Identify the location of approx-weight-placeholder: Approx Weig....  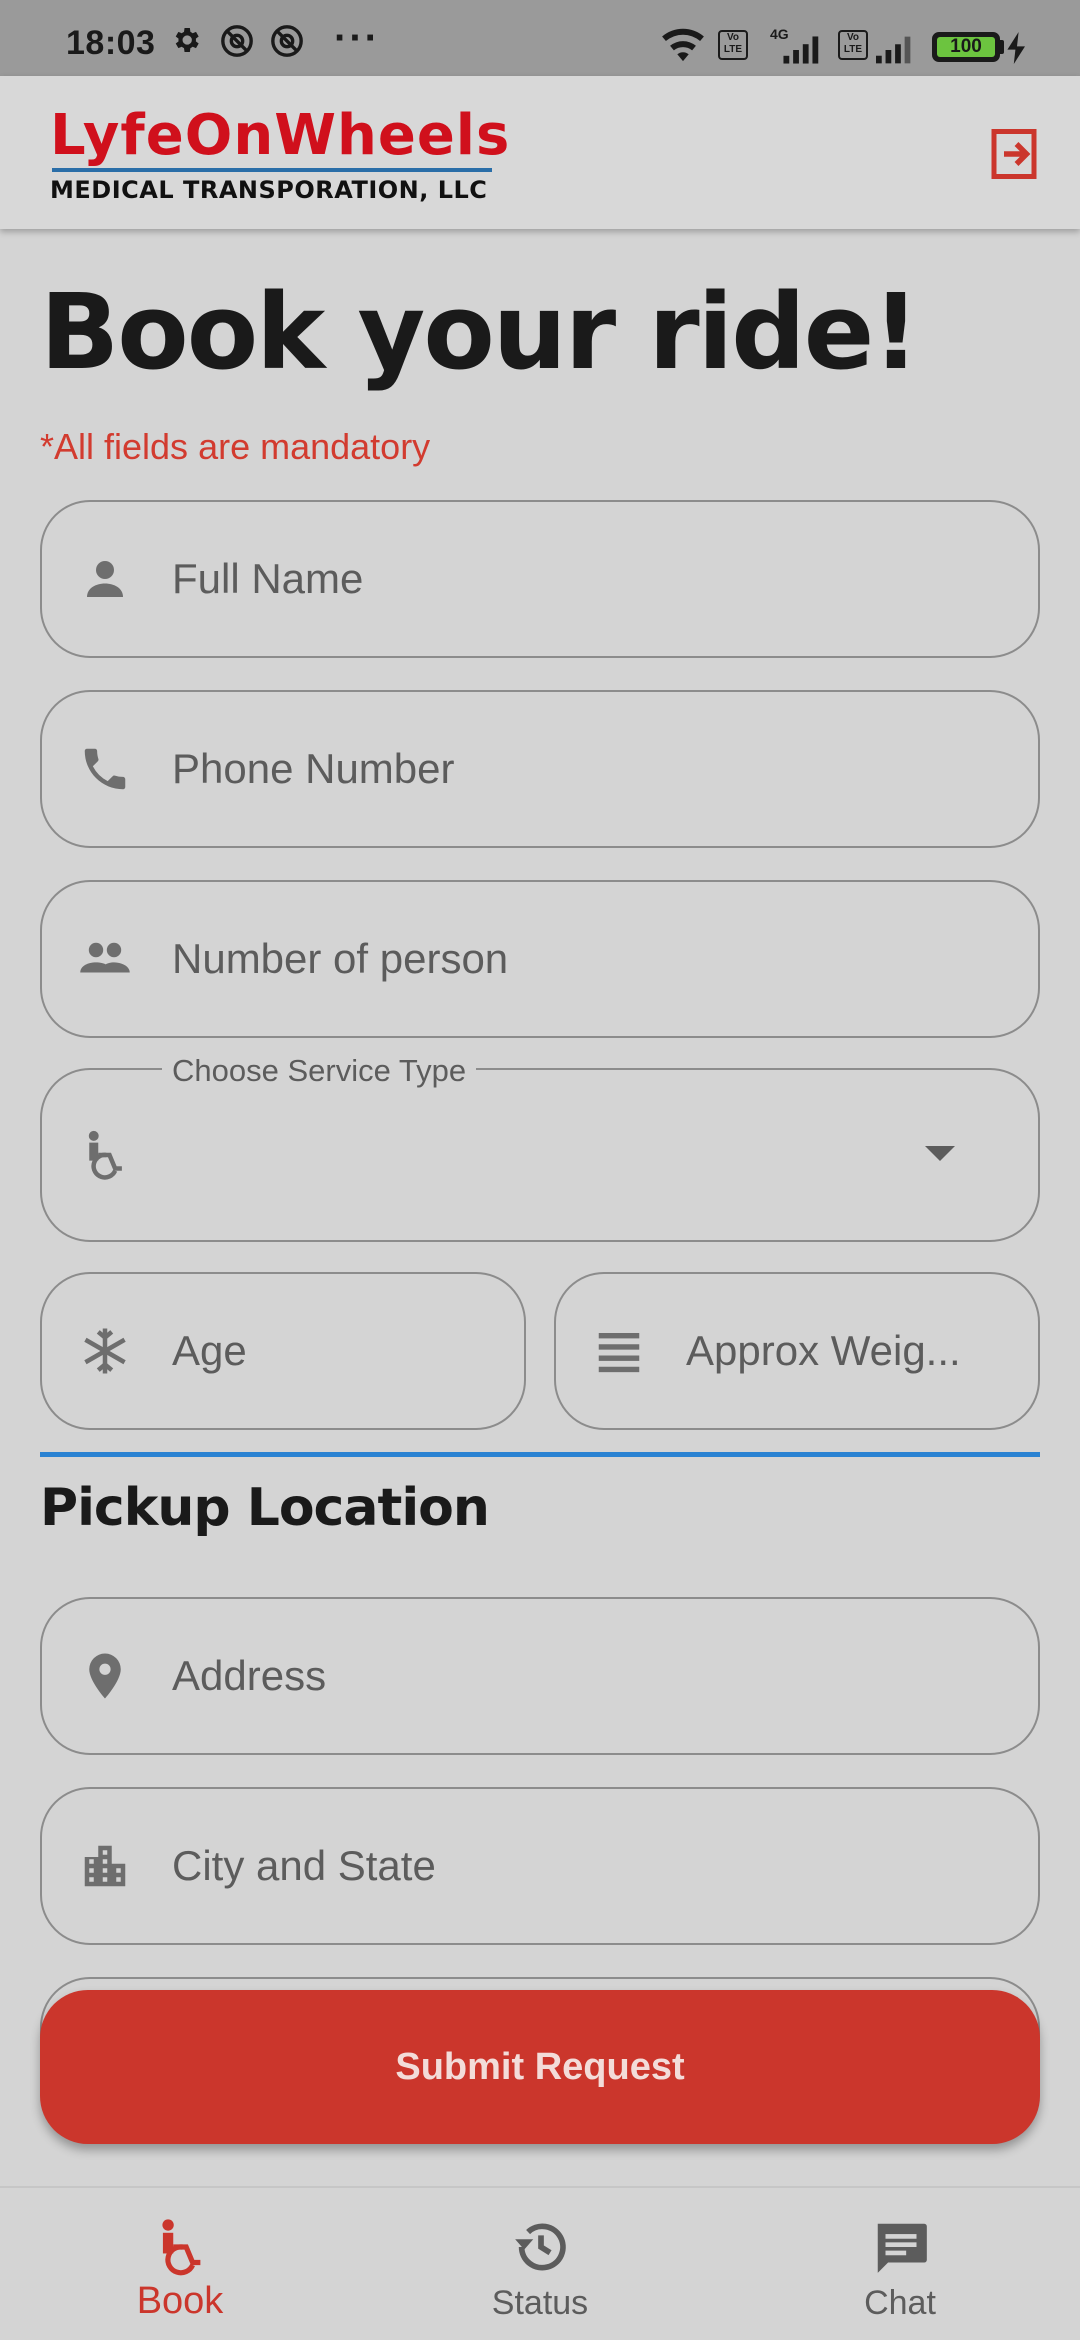
(823, 1350).